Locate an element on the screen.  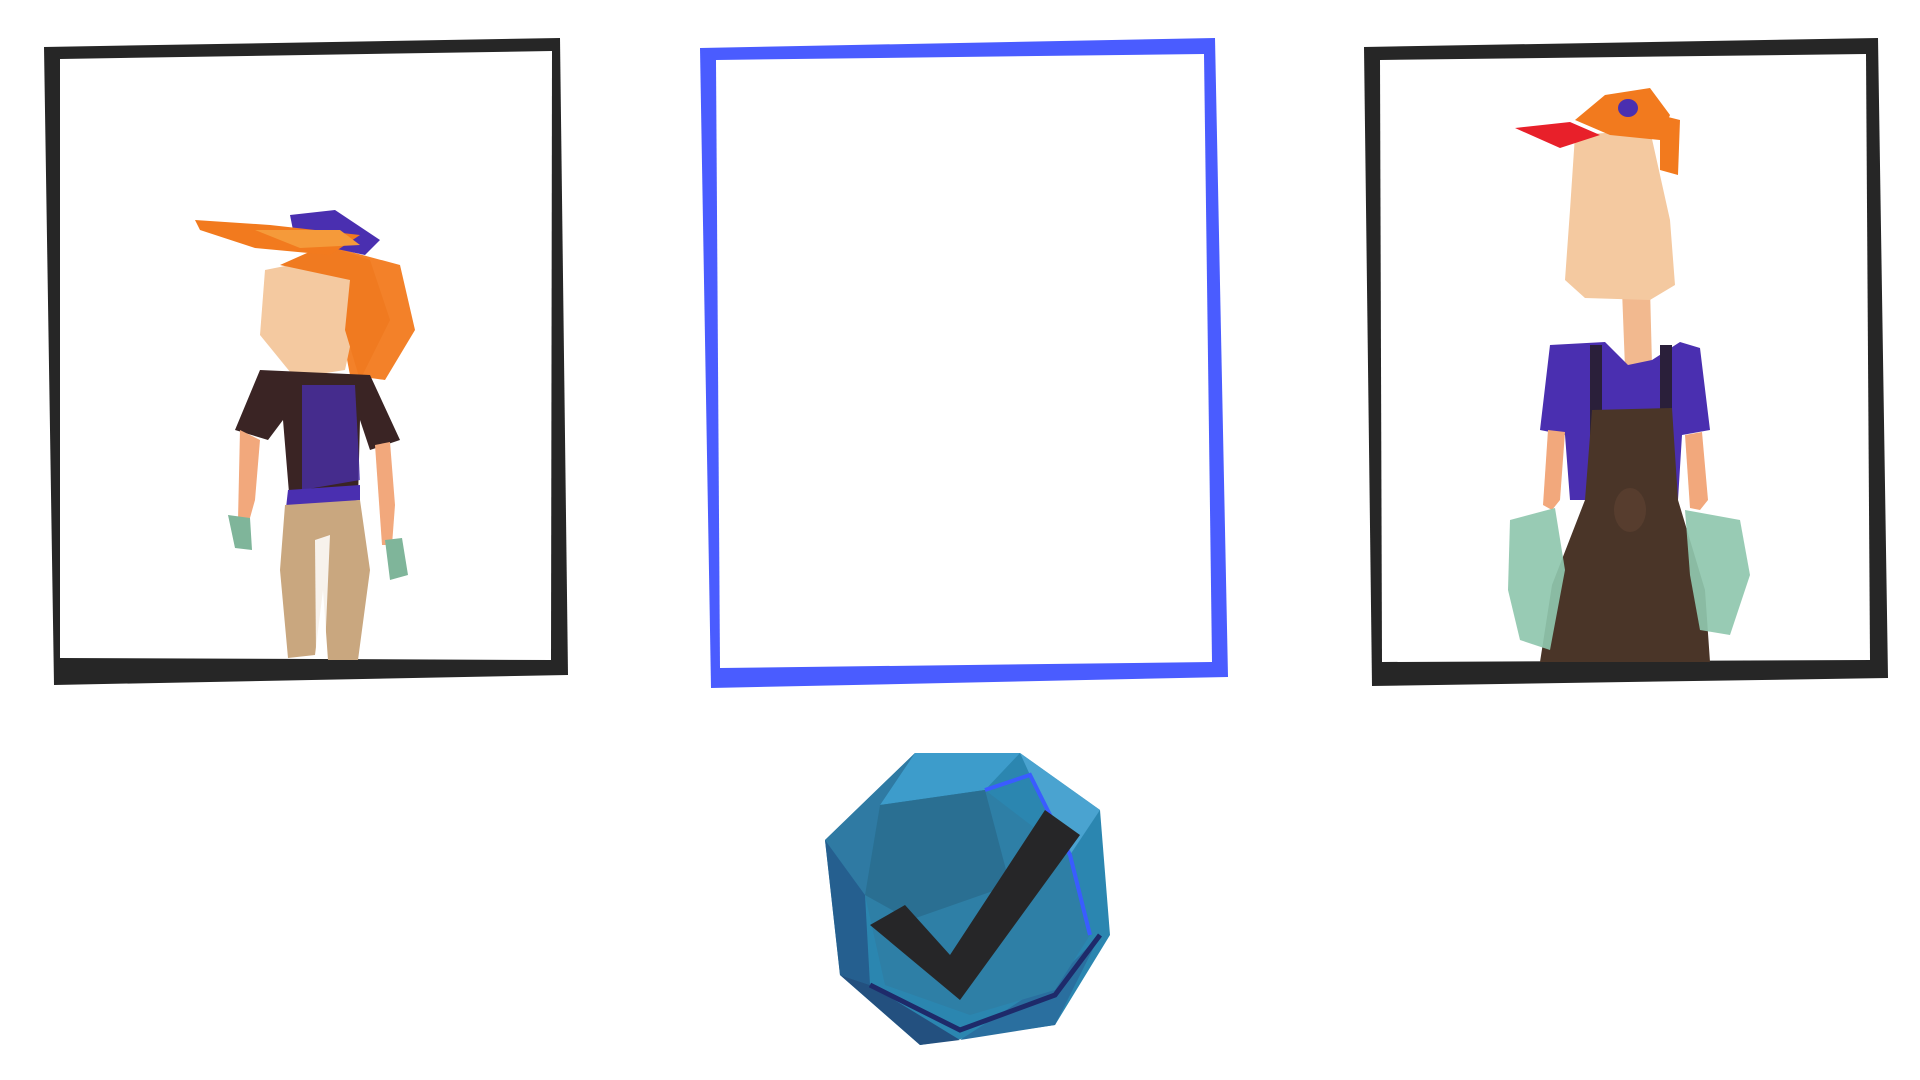
slot-interior is located at coordinates (964, 361).